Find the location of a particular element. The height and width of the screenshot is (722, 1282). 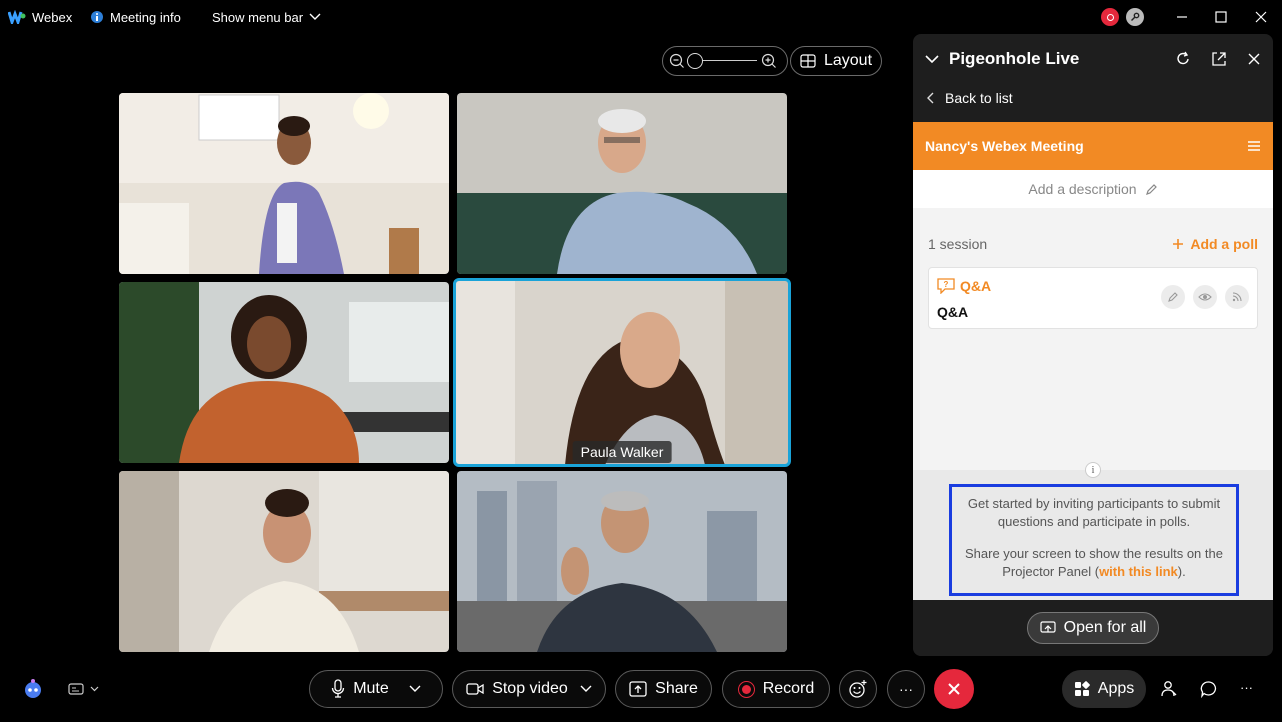

preview-session-button is located at coordinates (1205, 297).